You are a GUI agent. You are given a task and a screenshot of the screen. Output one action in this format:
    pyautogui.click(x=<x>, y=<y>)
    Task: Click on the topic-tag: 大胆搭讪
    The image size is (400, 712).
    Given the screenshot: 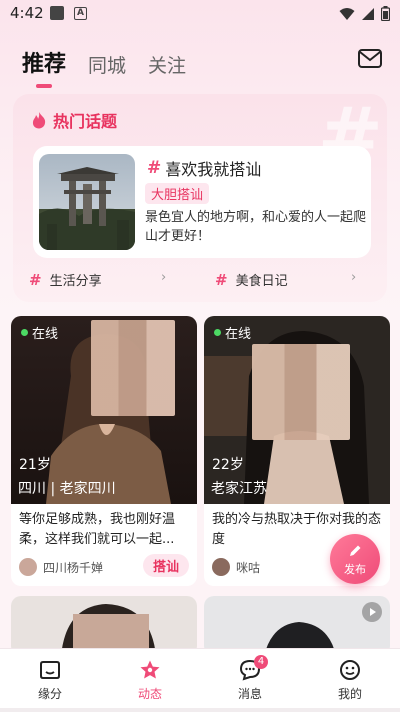 What is the action you would take?
    pyautogui.click(x=177, y=193)
    